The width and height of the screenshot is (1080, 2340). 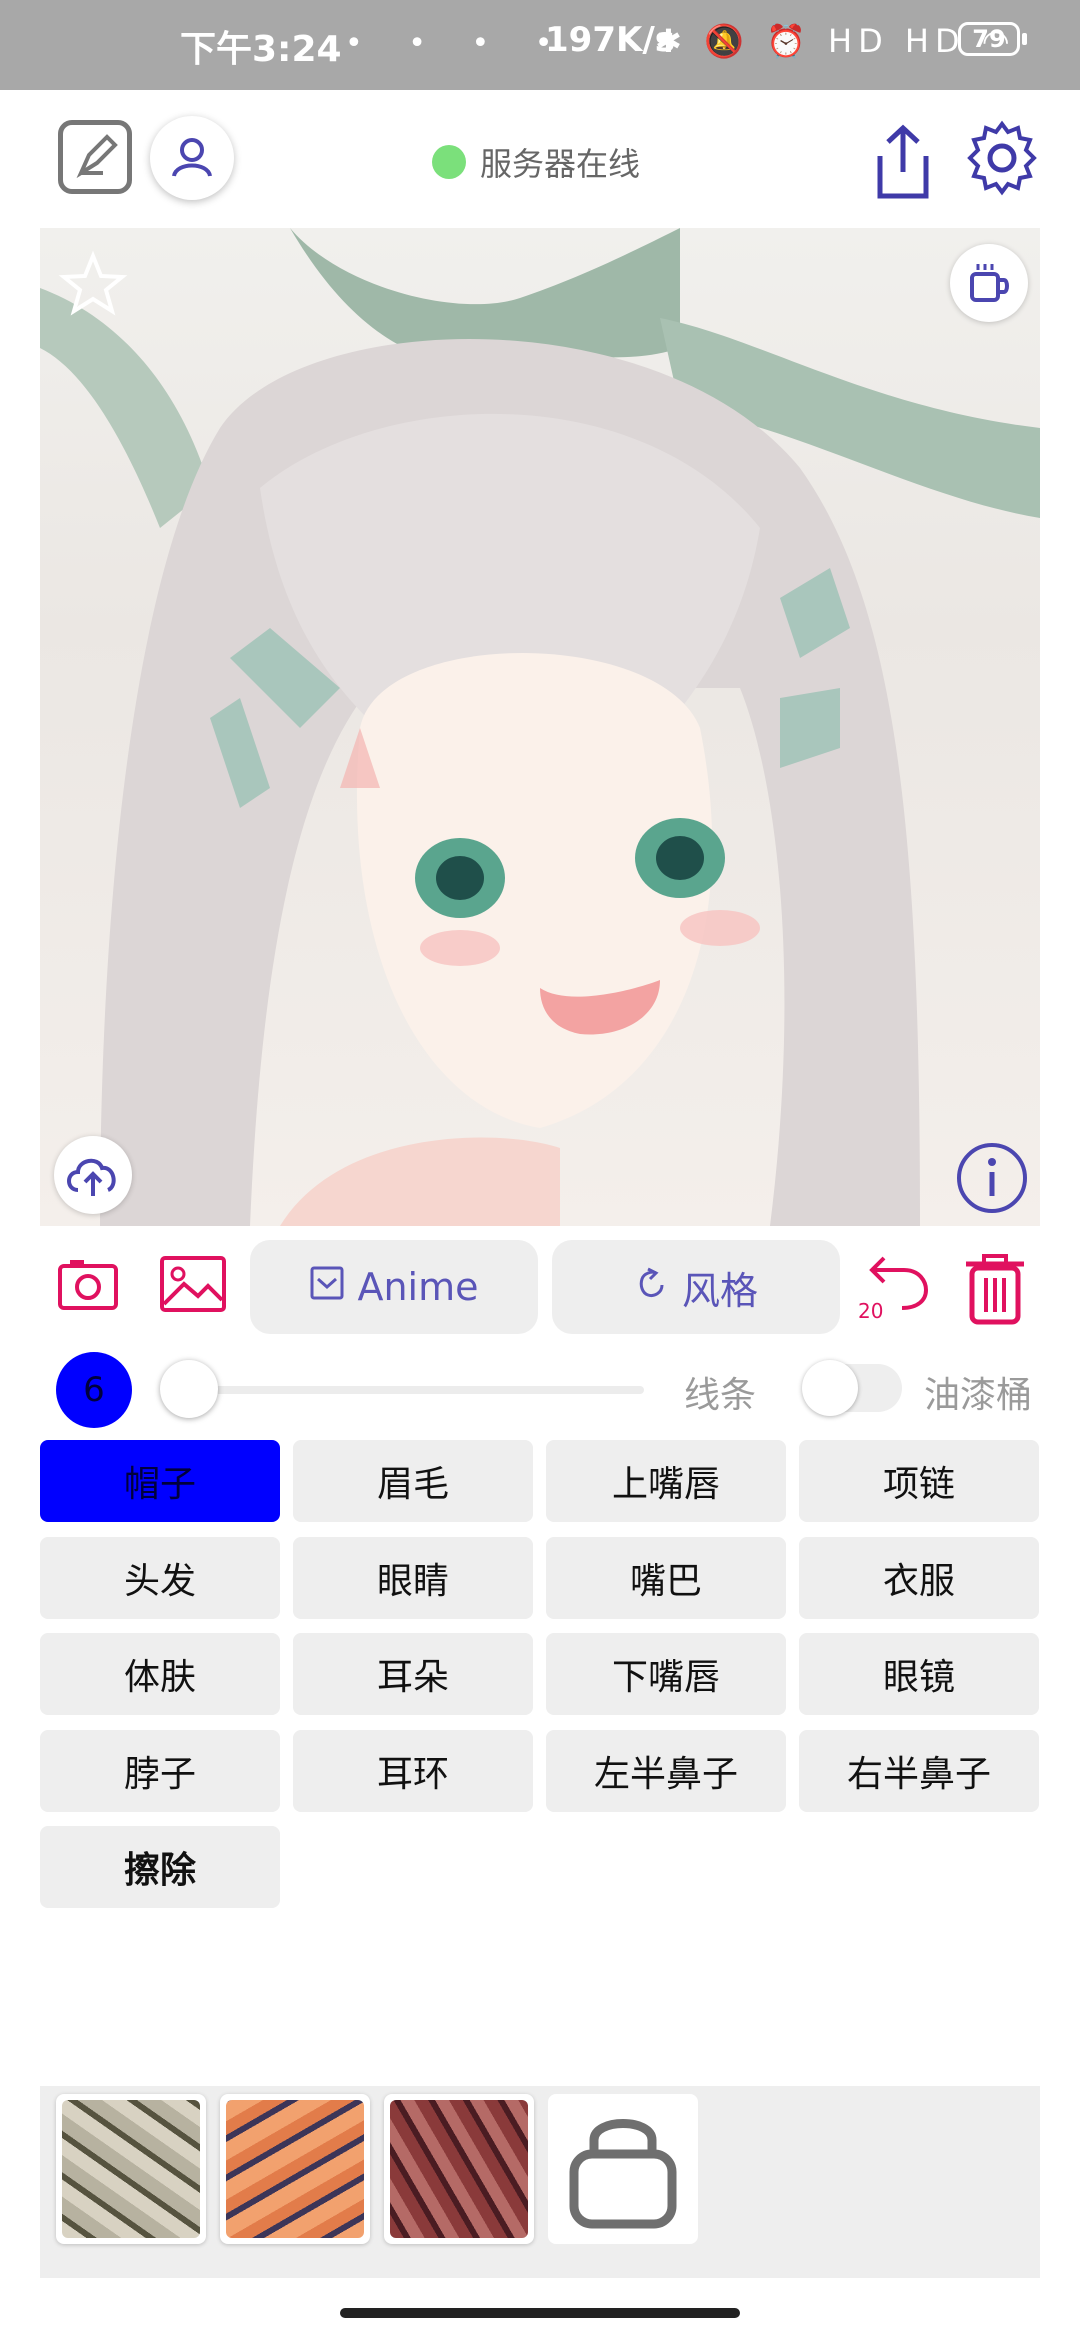 What do you see at coordinates (919, 1577) in the screenshot?
I see `label-button: 衣服` at bounding box center [919, 1577].